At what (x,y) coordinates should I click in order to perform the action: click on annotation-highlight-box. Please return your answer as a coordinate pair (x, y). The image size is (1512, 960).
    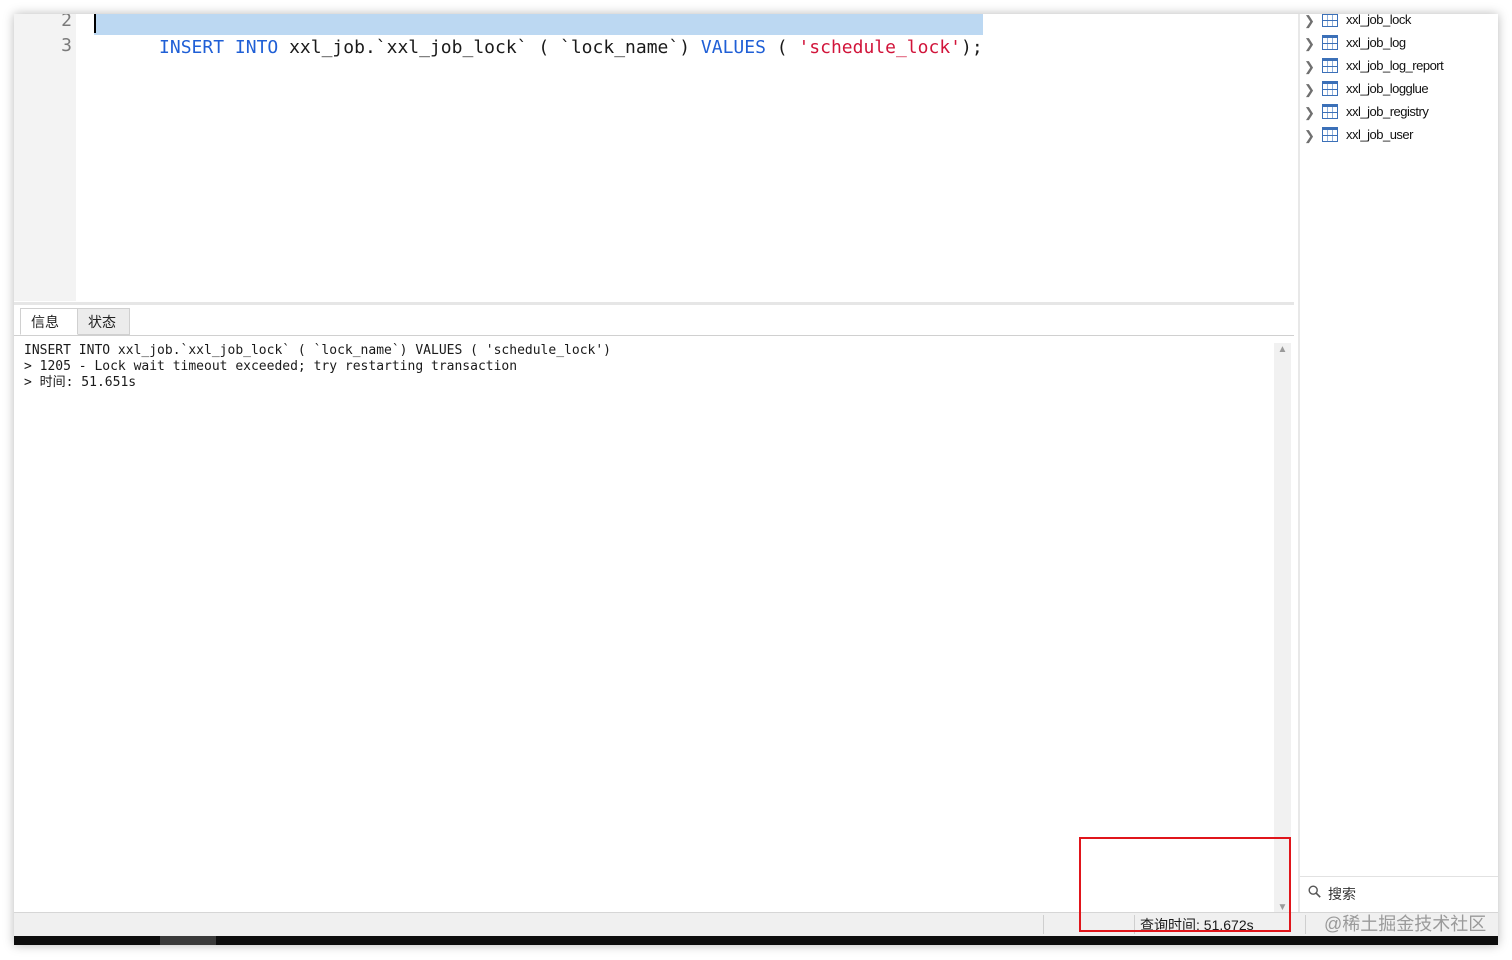
    Looking at the image, I should click on (1185, 884).